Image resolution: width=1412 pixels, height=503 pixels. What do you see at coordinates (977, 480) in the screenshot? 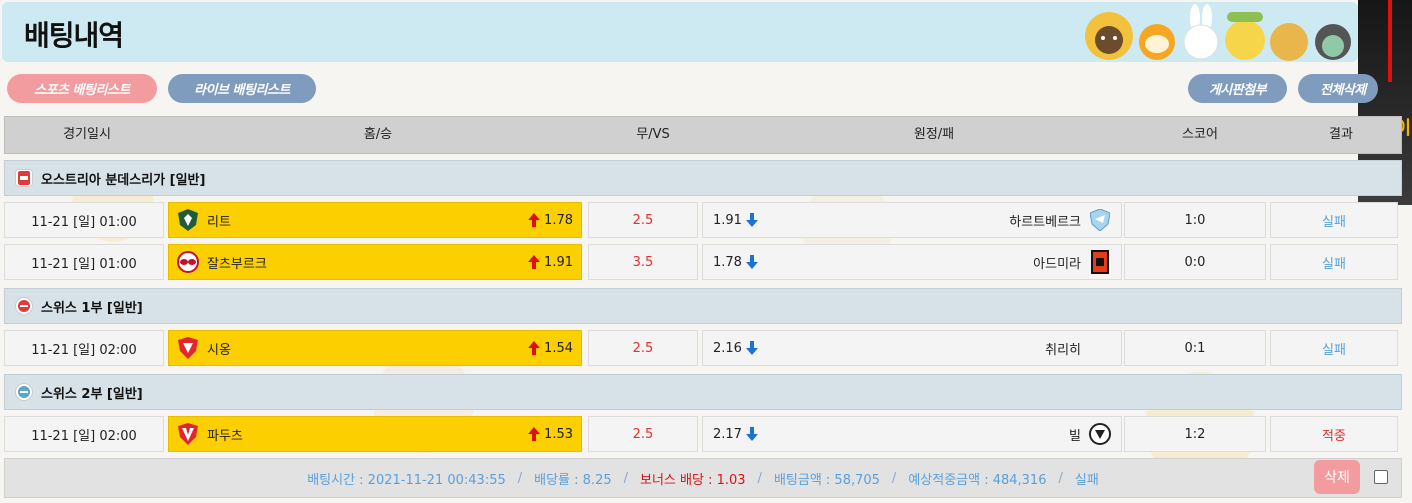
I see `expected-payout: 예상적중금액 : 484,316` at bounding box center [977, 480].